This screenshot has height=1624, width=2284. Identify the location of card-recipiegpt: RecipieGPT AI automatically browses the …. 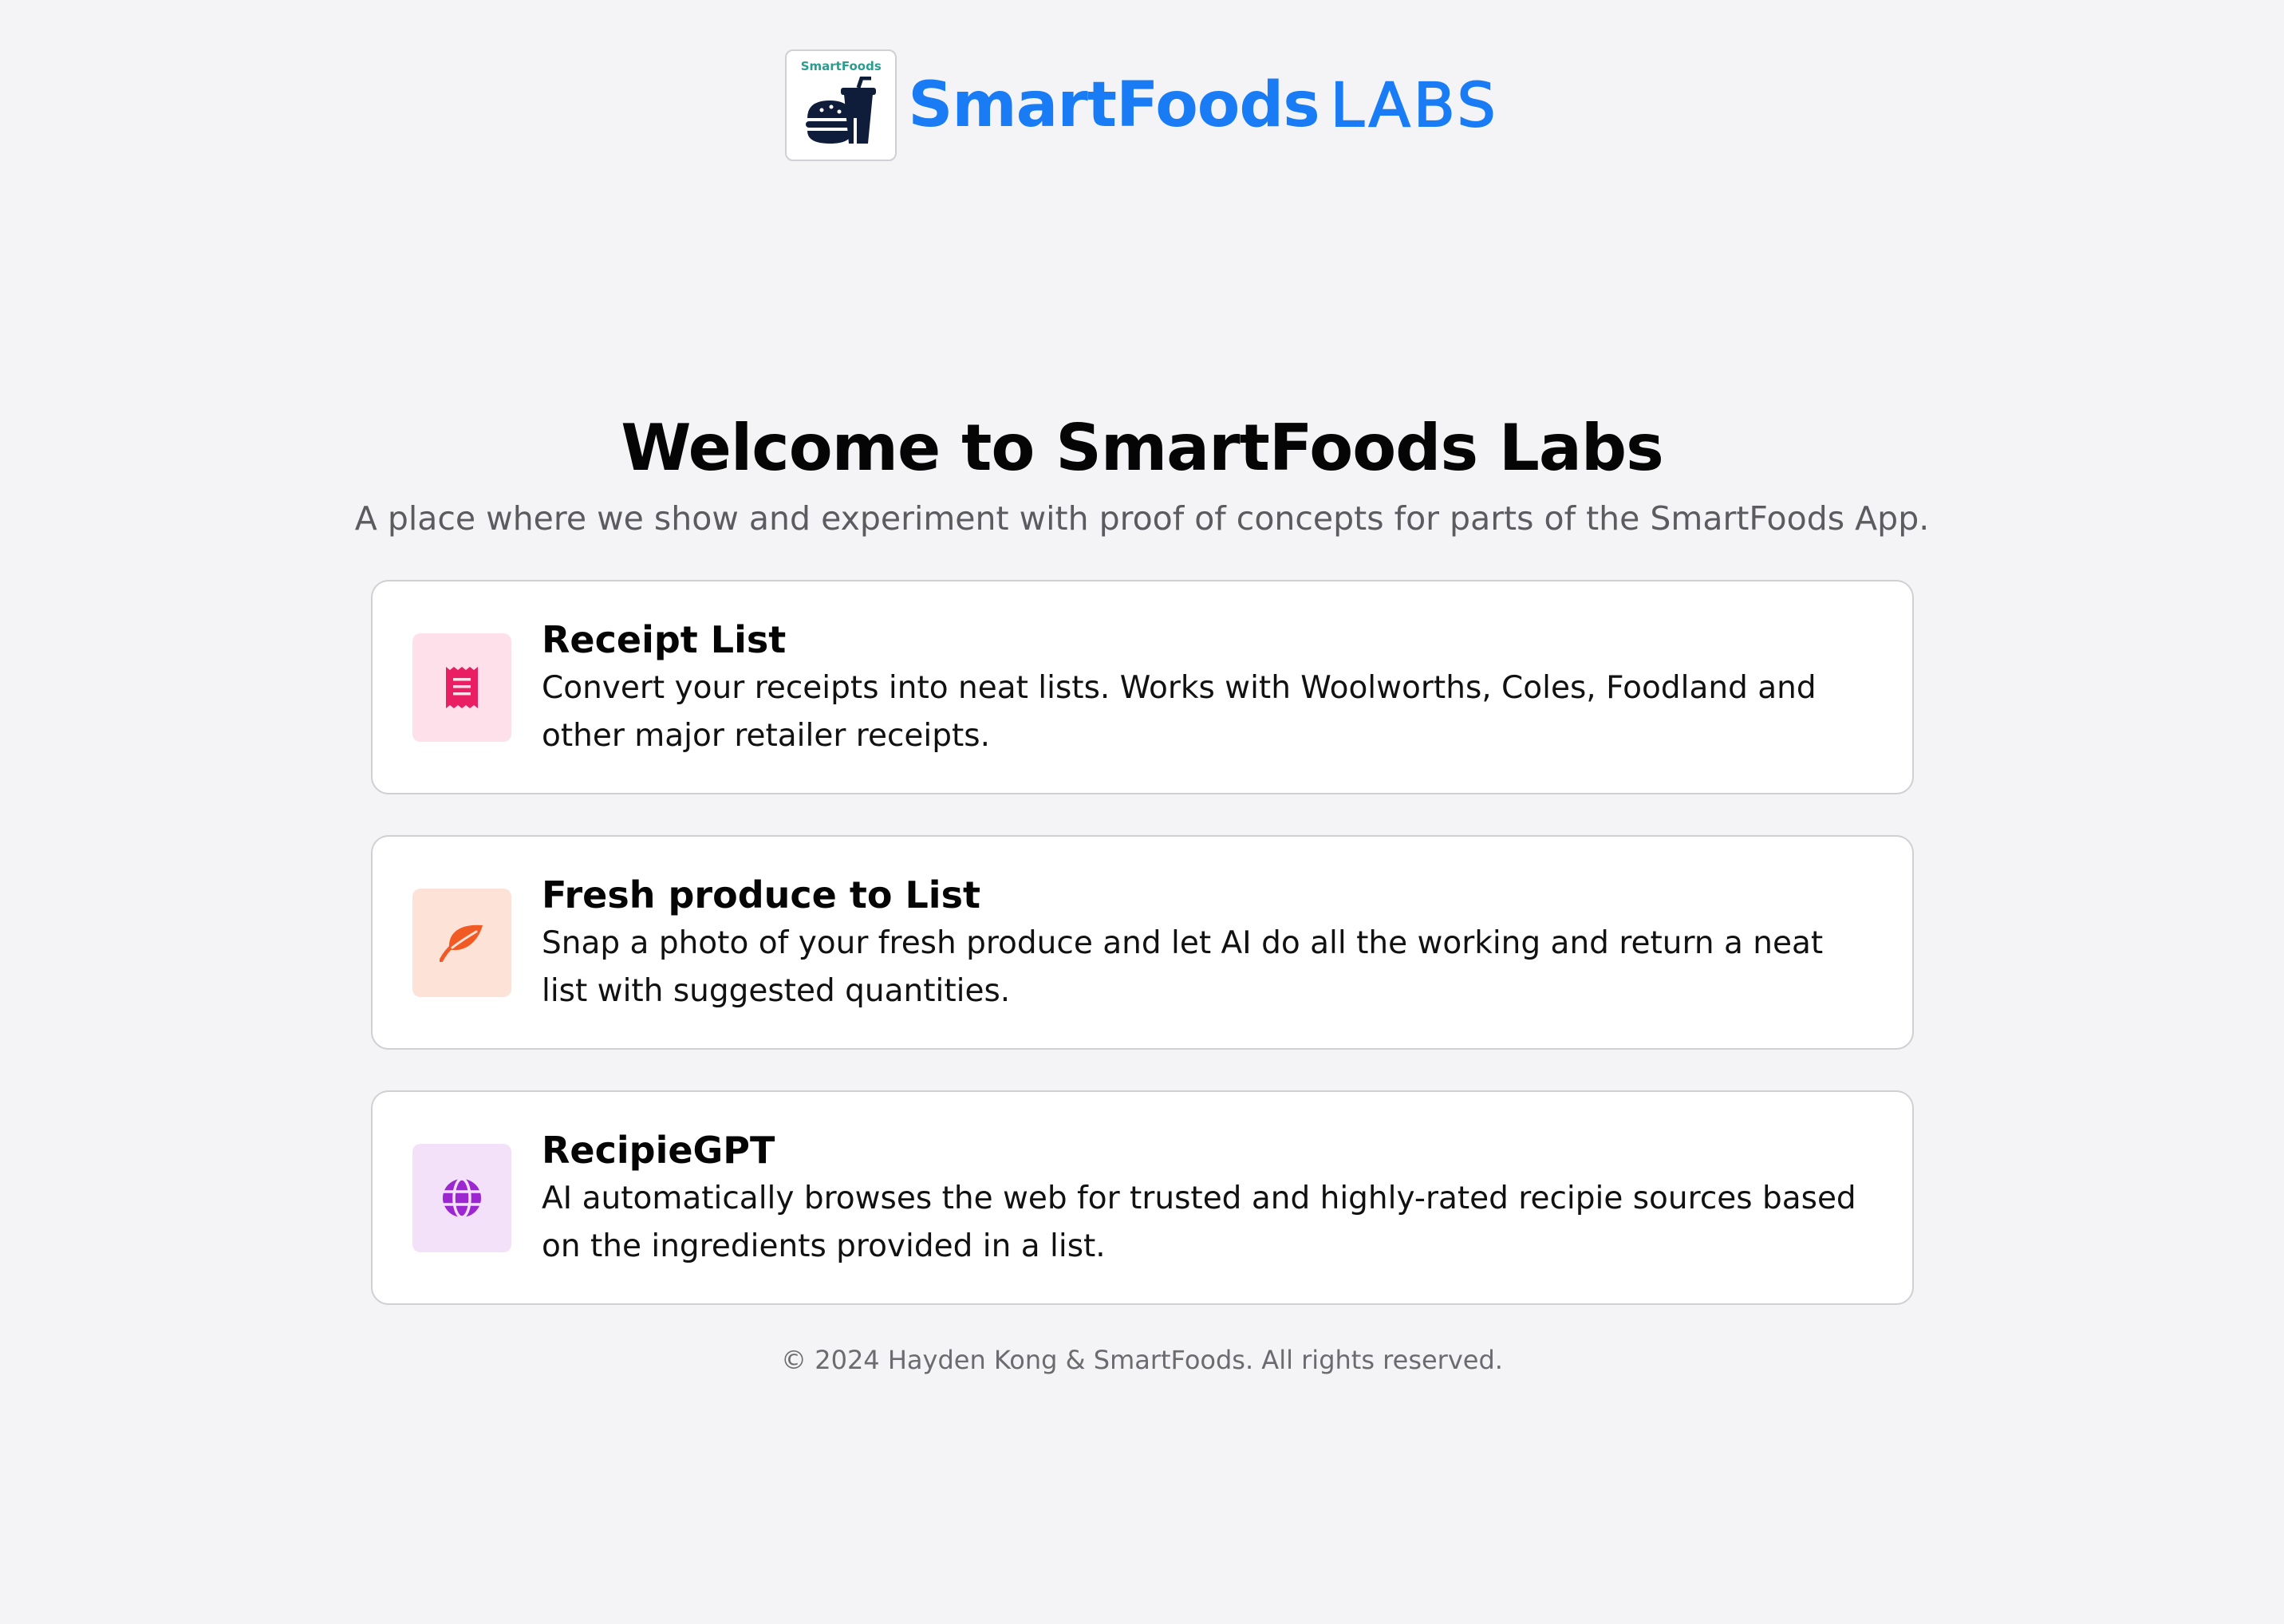
(1142, 1197).